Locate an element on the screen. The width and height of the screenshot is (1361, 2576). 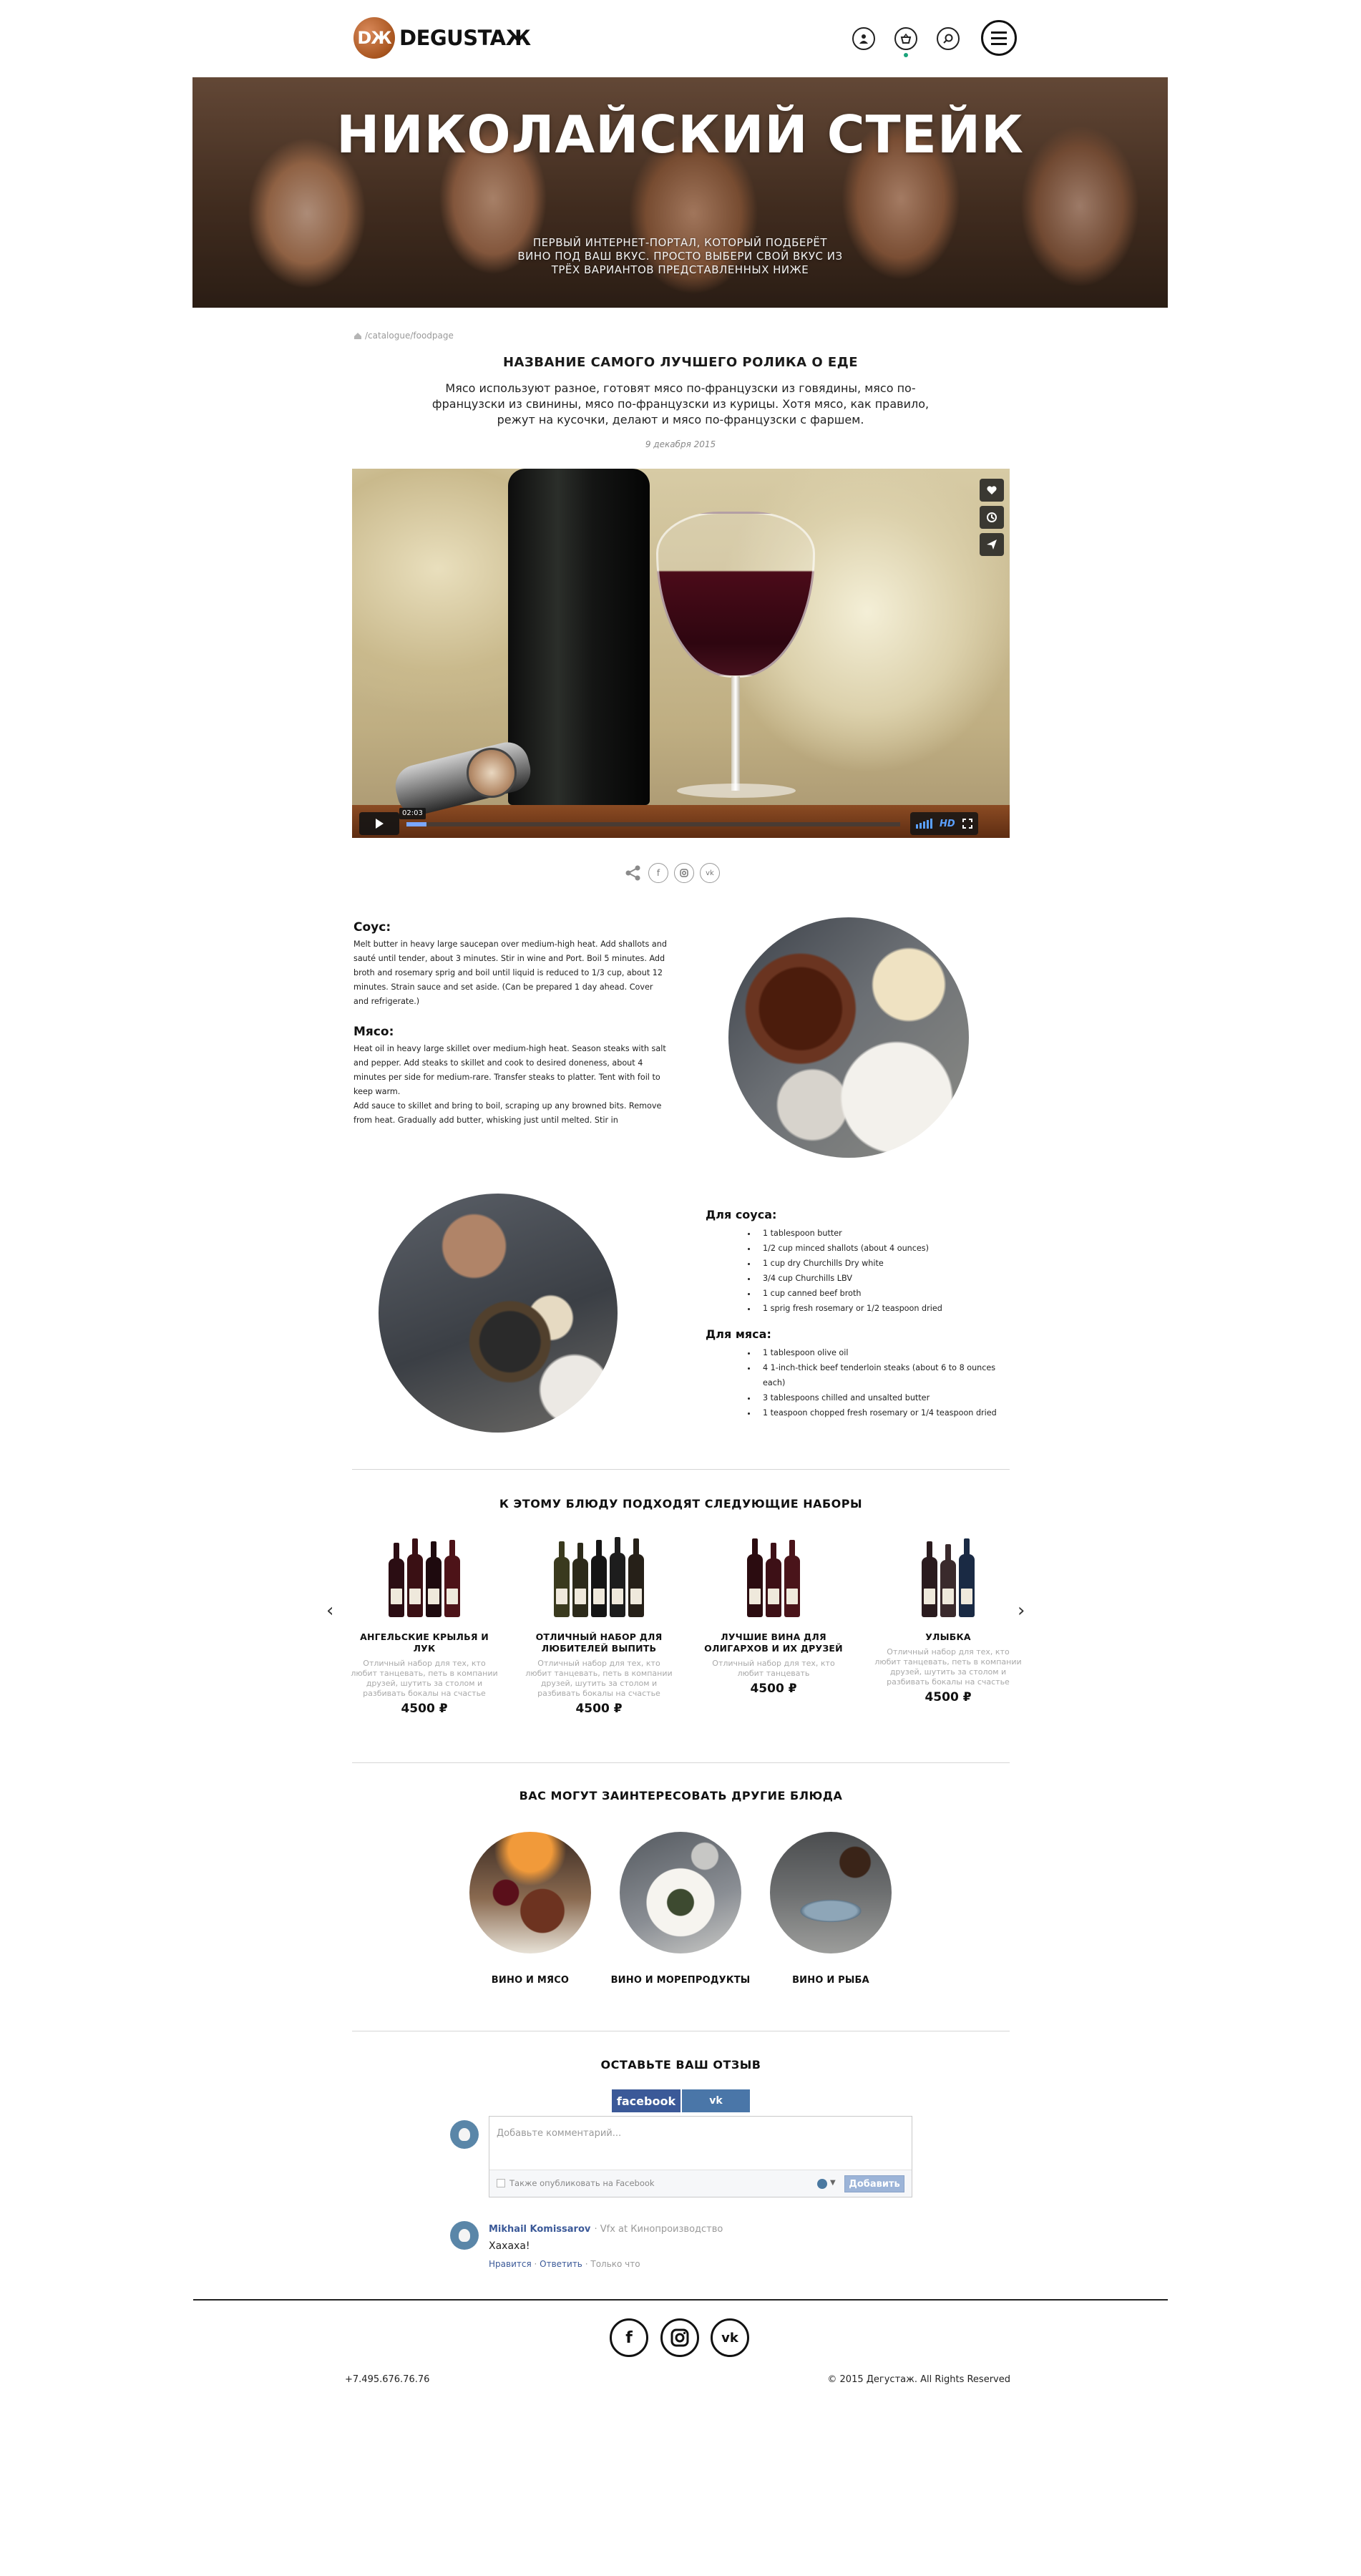
tab-vk: vk is located at coordinates (716, 2100).